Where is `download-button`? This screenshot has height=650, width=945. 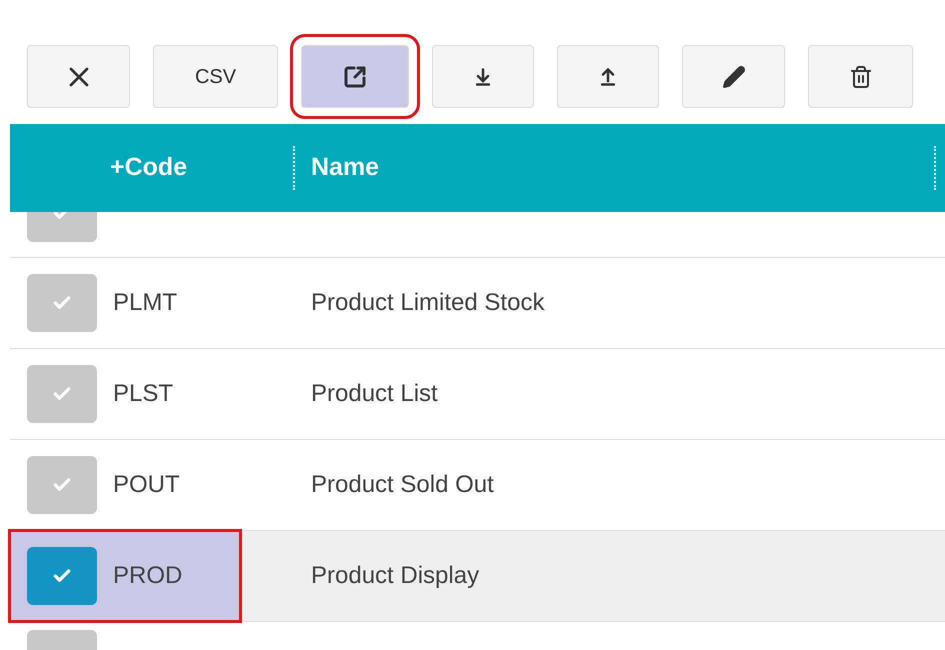 download-button is located at coordinates (483, 76).